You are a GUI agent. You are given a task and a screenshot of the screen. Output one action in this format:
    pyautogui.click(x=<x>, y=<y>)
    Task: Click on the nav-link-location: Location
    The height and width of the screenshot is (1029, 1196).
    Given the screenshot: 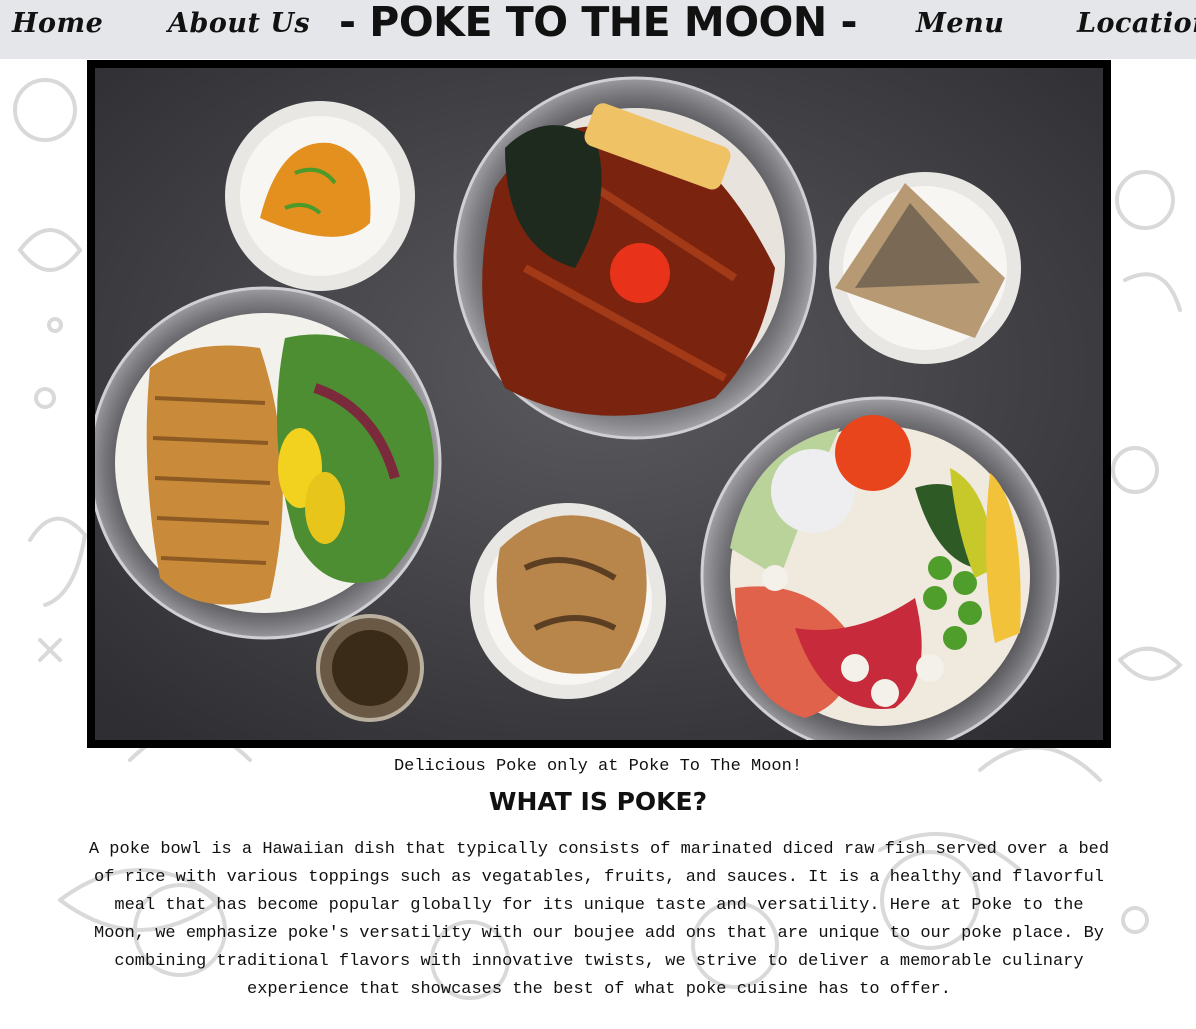 What is the action you would take?
    pyautogui.click(x=1136, y=23)
    